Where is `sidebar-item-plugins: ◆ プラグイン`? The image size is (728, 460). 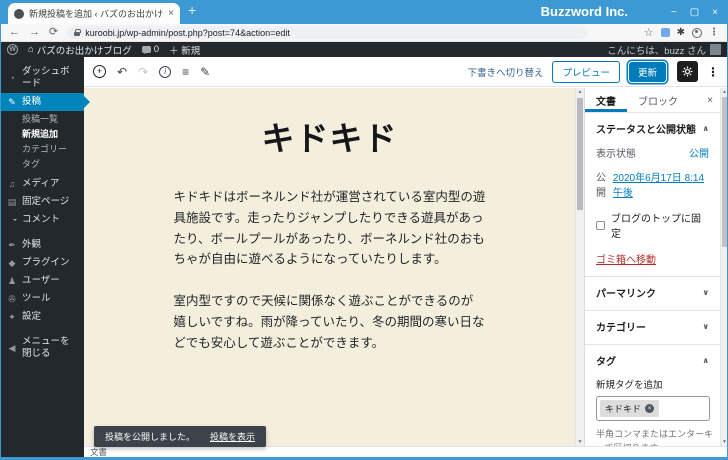
sidebar-item-plugins: ◆ プラグイン is located at coordinates (42, 263).